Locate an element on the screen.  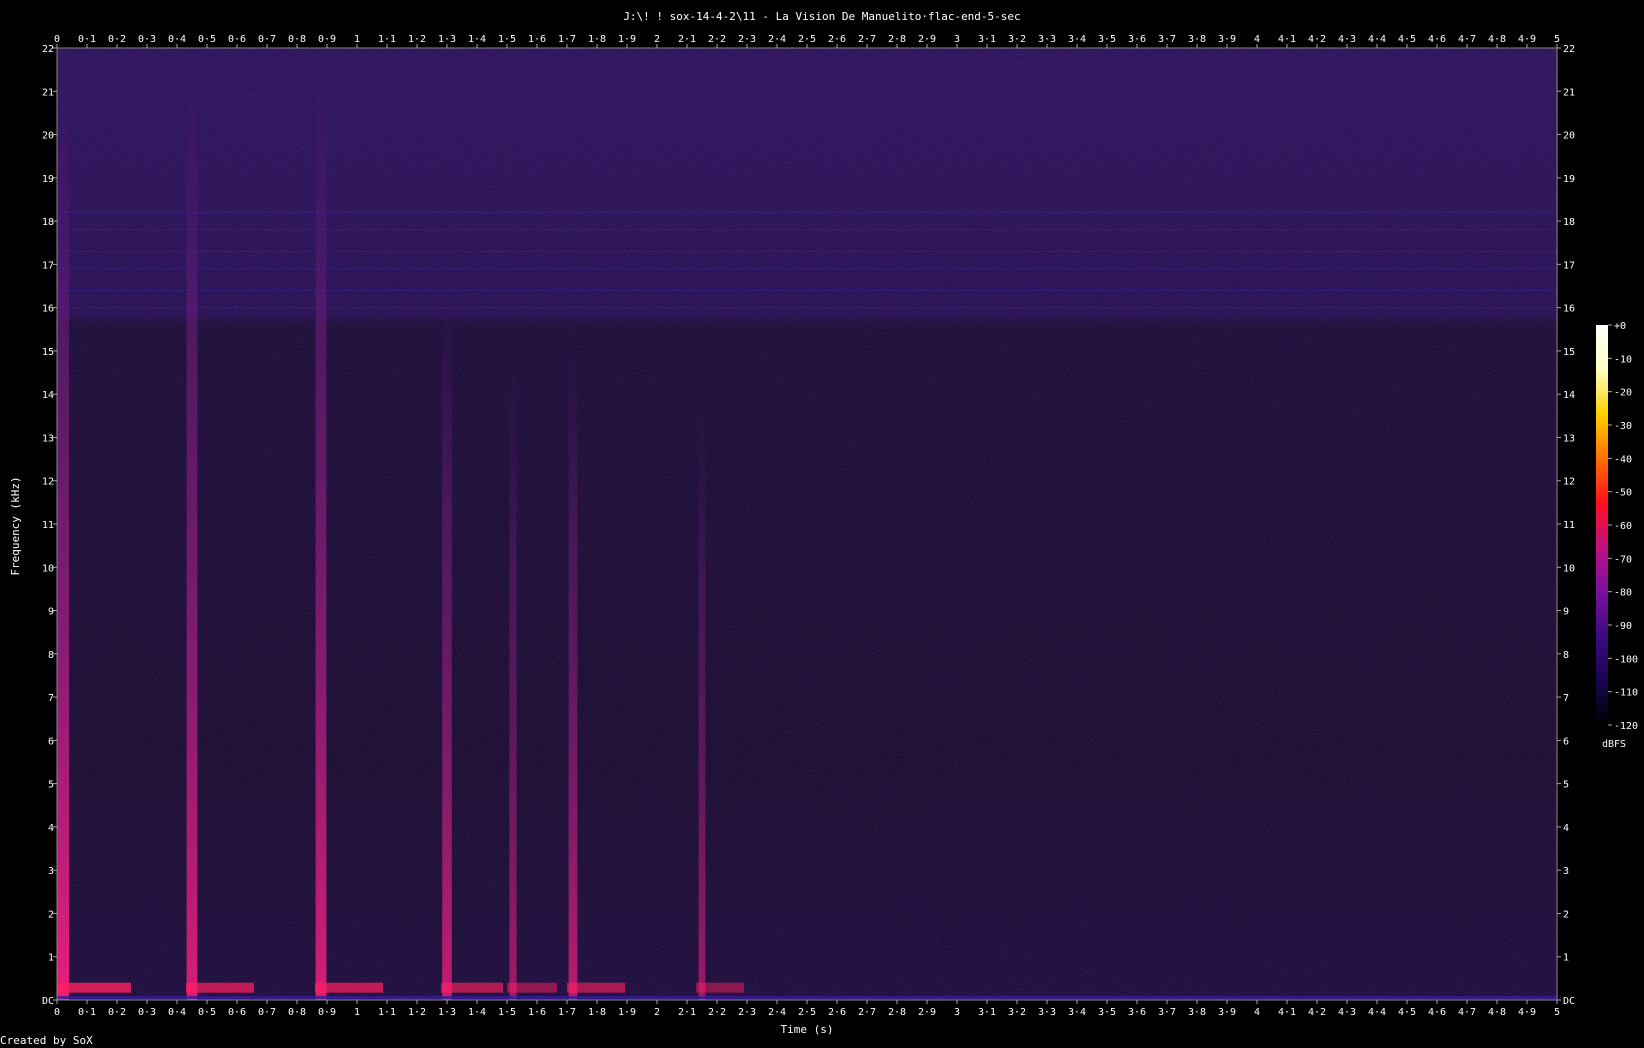
colorbar-tick-label: -30 is located at coordinates (1623, 426).